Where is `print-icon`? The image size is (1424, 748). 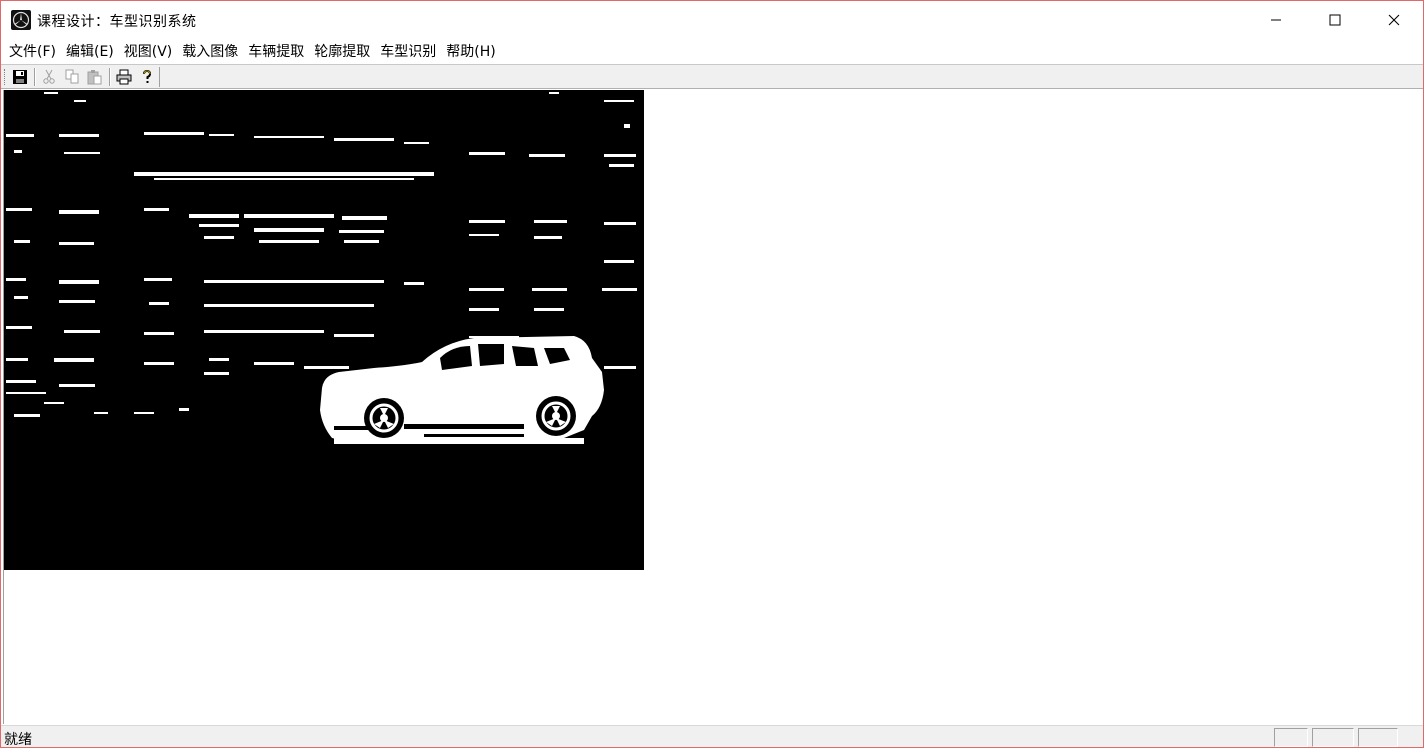 print-icon is located at coordinates (124, 77).